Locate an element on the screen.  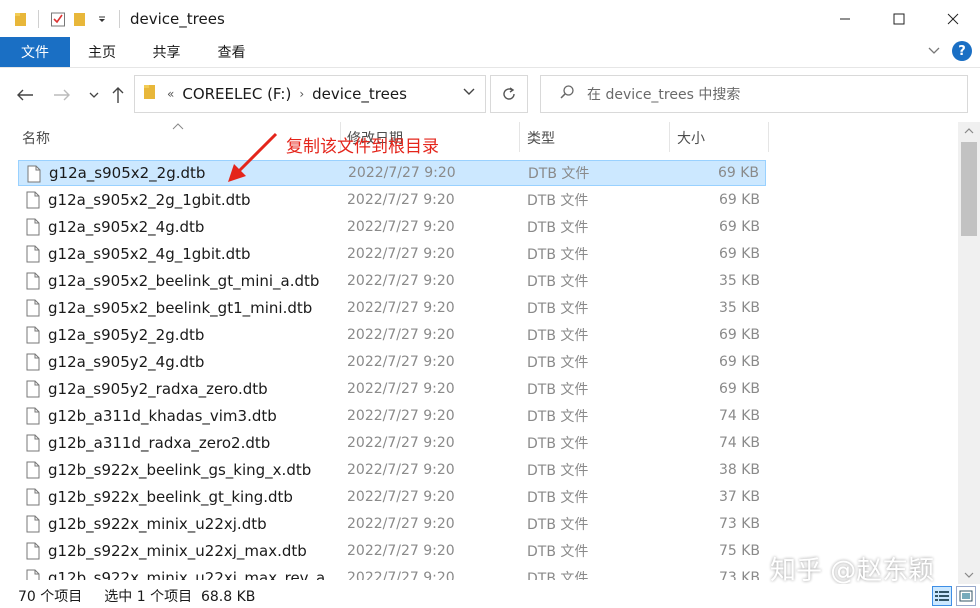
new-folder-icon is located at coordinates (80, 19).